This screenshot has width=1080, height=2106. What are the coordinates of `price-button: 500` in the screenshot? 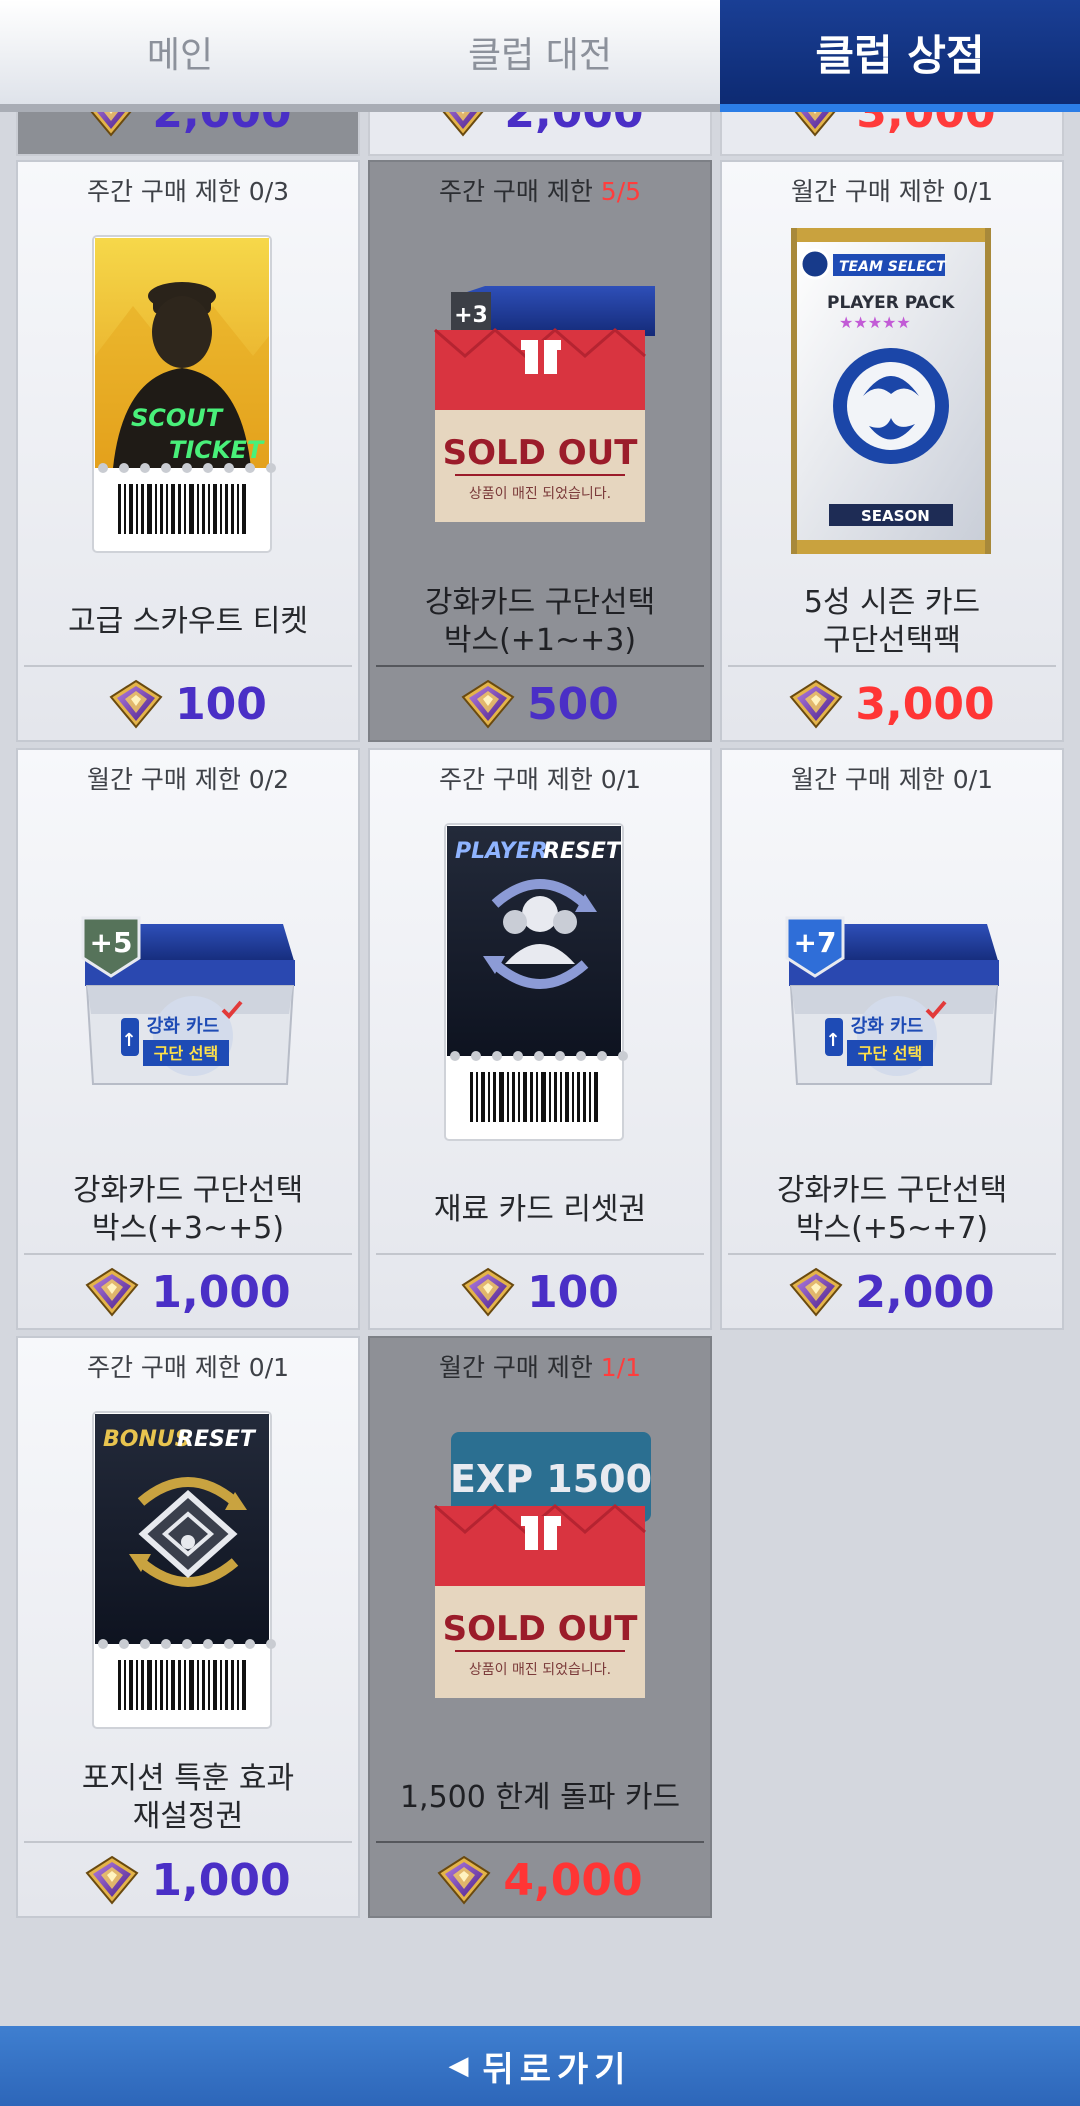 It's located at (540, 704).